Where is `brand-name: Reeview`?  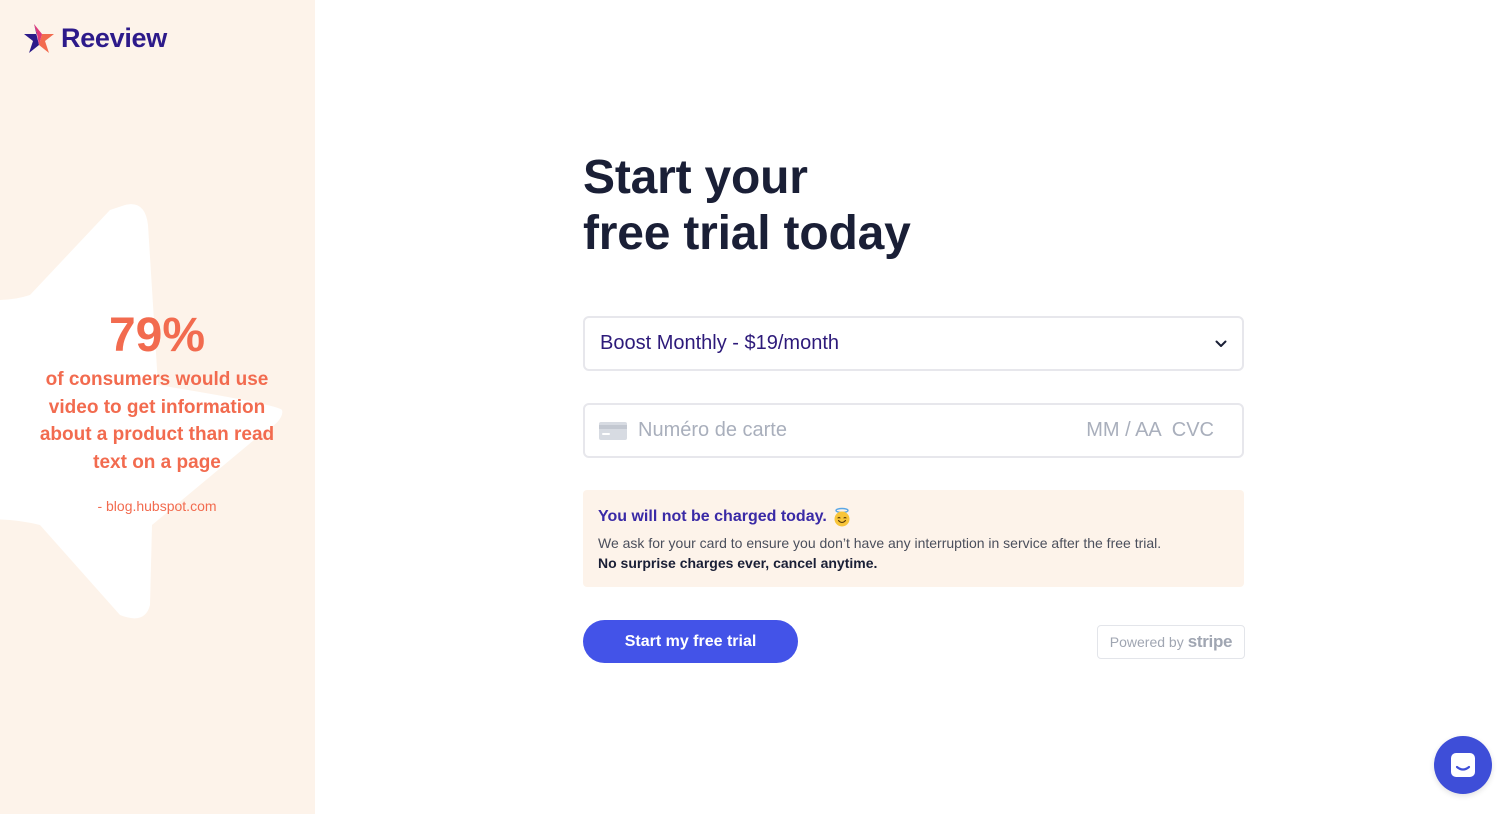
brand-name: Reeview is located at coordinates (114, 38).